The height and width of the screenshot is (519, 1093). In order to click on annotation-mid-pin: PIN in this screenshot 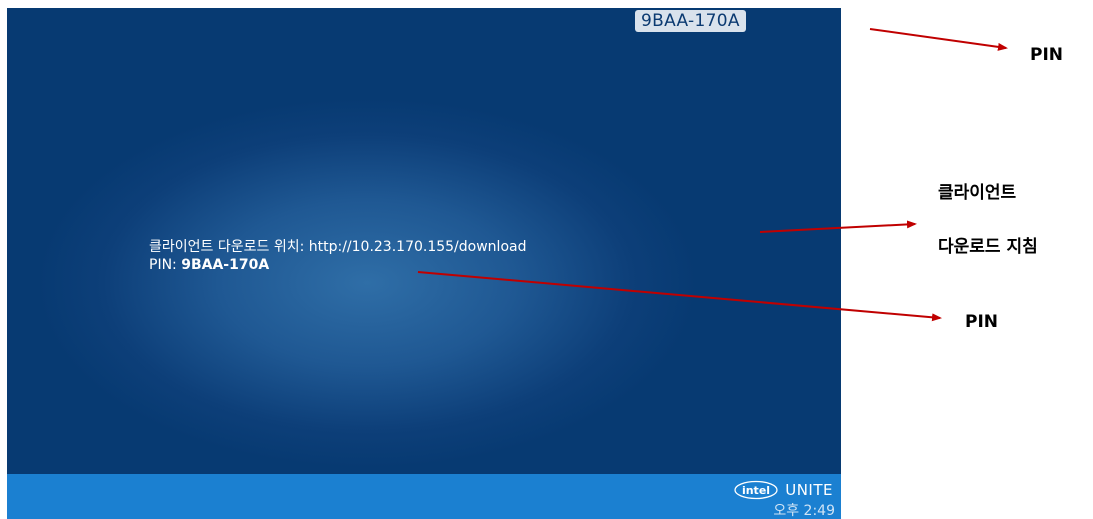, I will do `click(982, 322)`.